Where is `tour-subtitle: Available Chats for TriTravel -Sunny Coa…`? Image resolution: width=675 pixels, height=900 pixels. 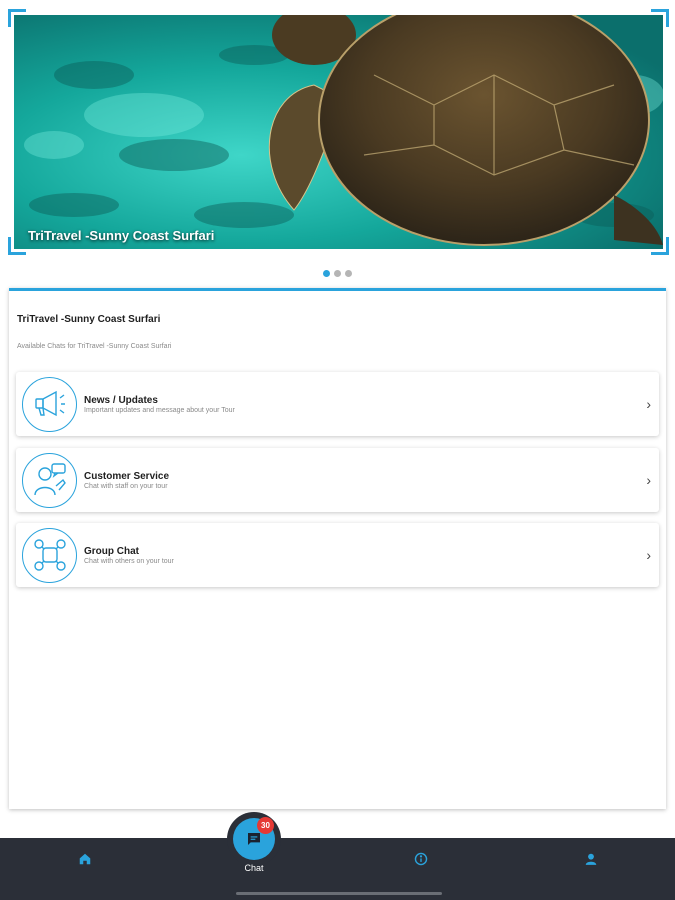 tour-subtitle: Available Chats for TriTravel -Sunny Coa… is located at coordinates (94, 346).